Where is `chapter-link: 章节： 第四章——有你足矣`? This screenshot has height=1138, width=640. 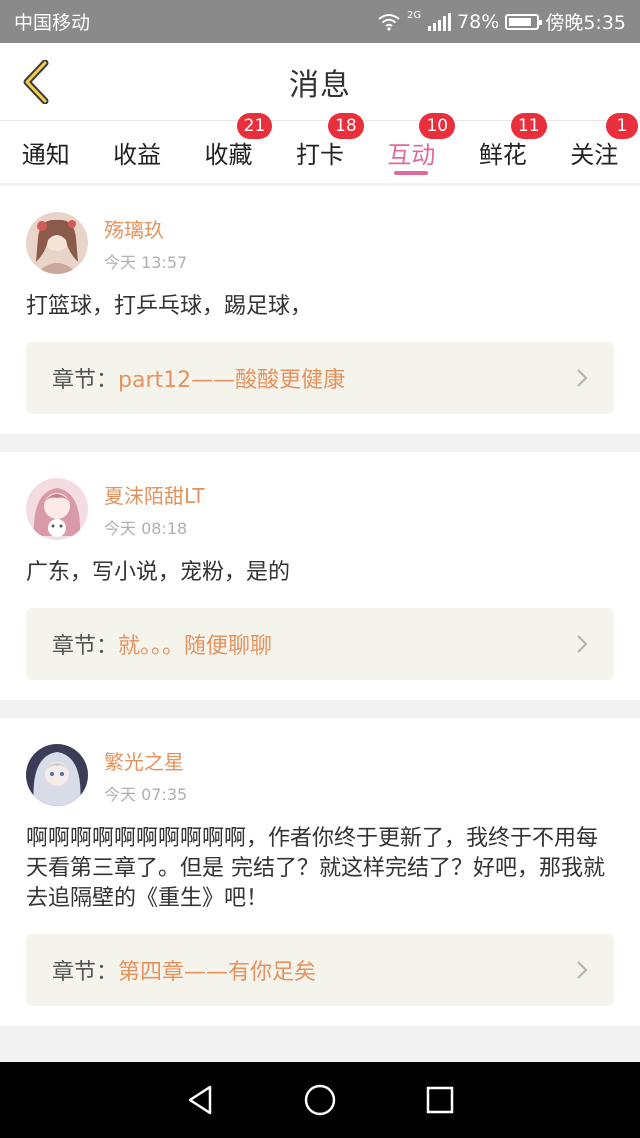 chapter-link: 章节： 第四章——有你足矣 is located at coordinates (320, 970).